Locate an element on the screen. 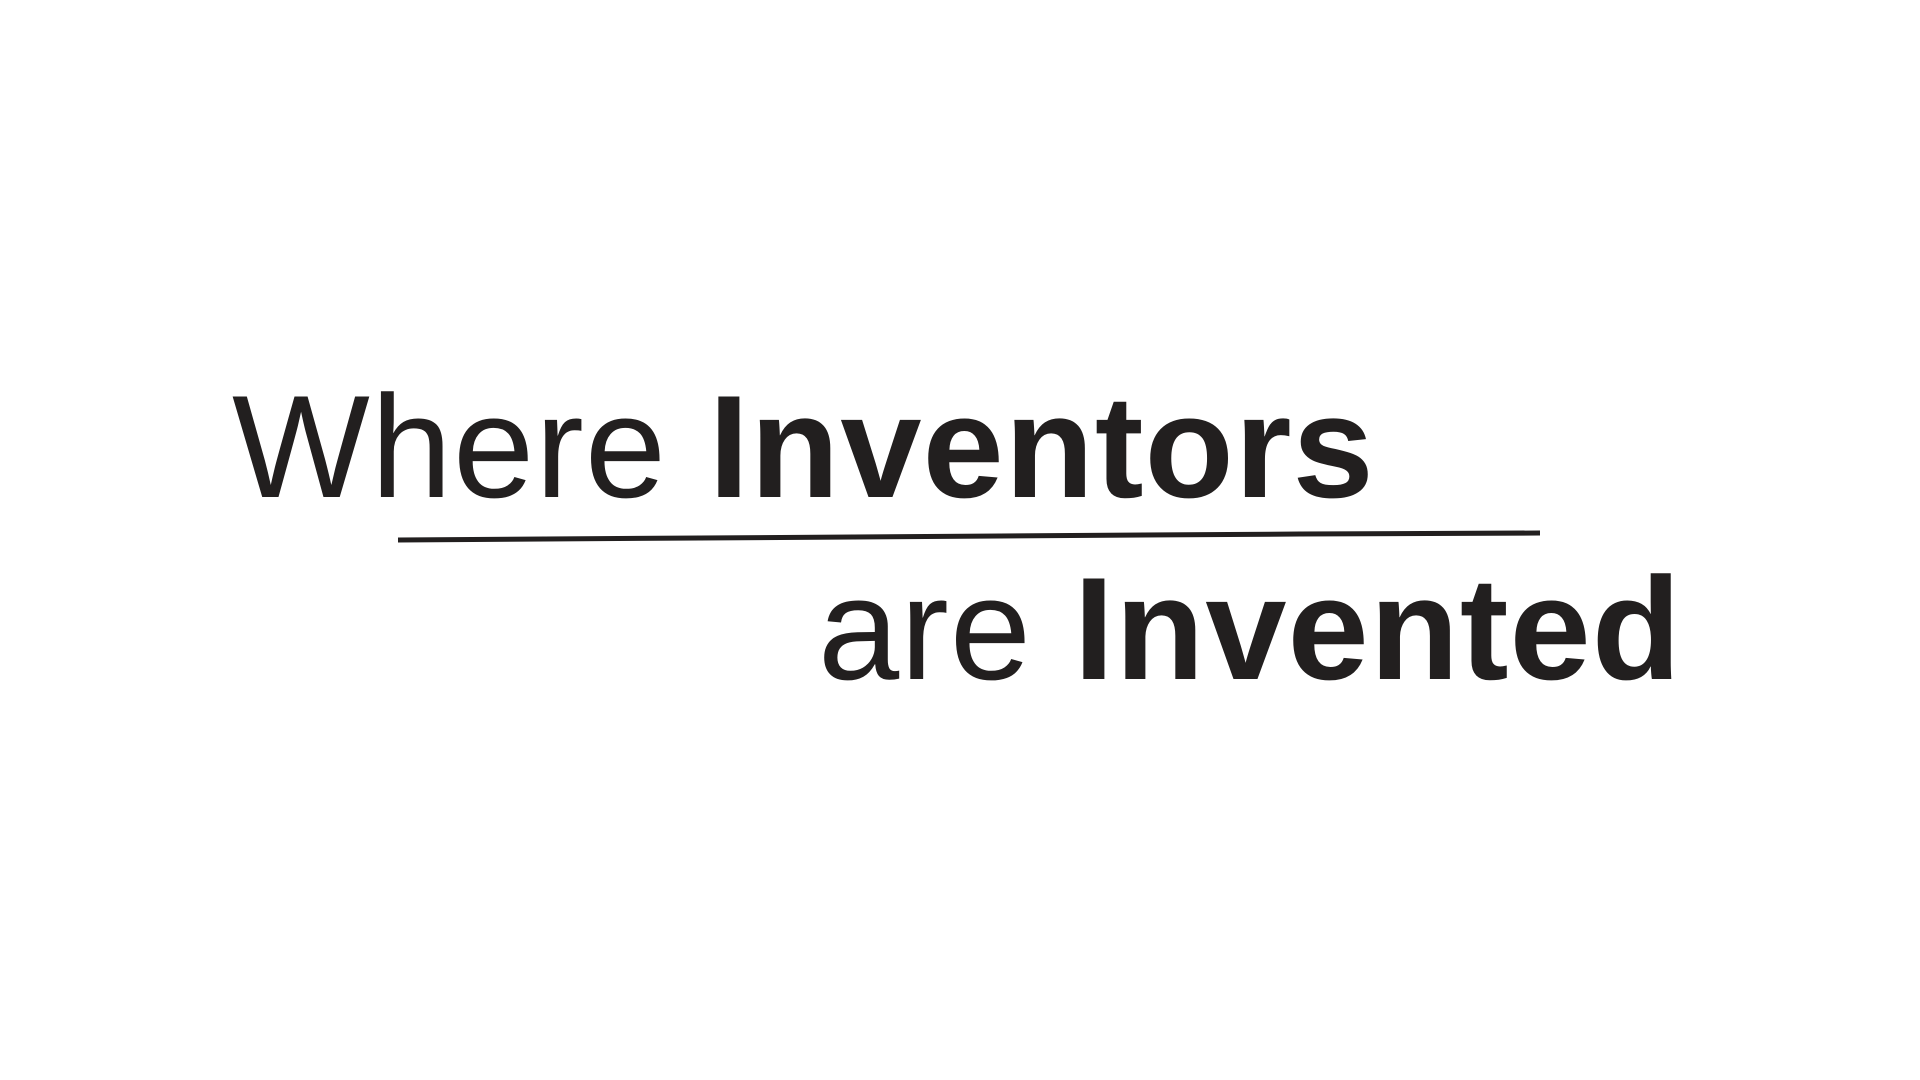  headline-word-invented: Invented is located at coordinates (1377, 628).